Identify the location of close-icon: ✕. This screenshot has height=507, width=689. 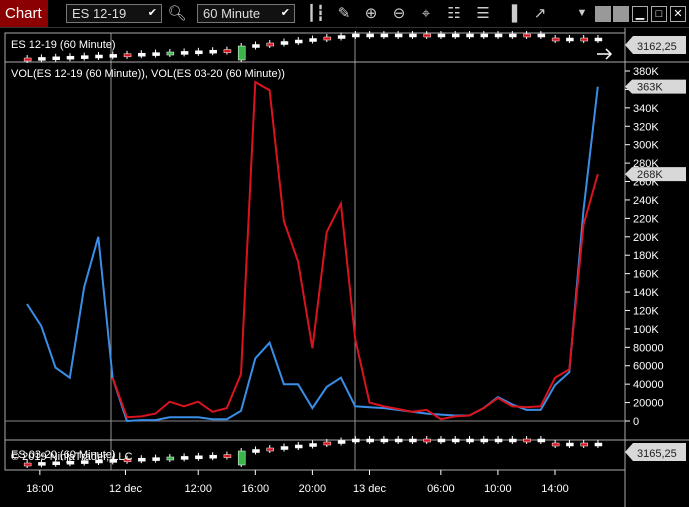
(678, 14).